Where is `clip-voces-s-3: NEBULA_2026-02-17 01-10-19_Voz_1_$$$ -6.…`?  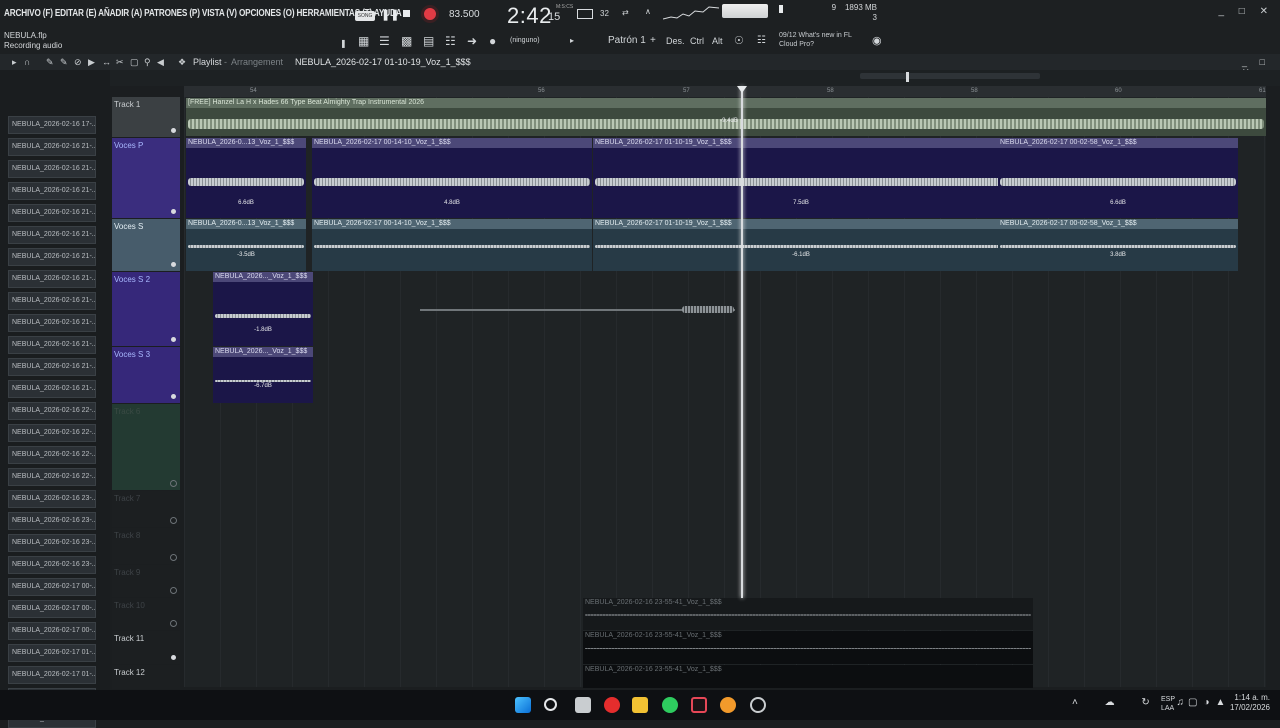
clip-voces-s-3: NEBULA_2026-02-17 01-10-19_Voz_1_$$$ -6.… is located at coordinates (798, 245).